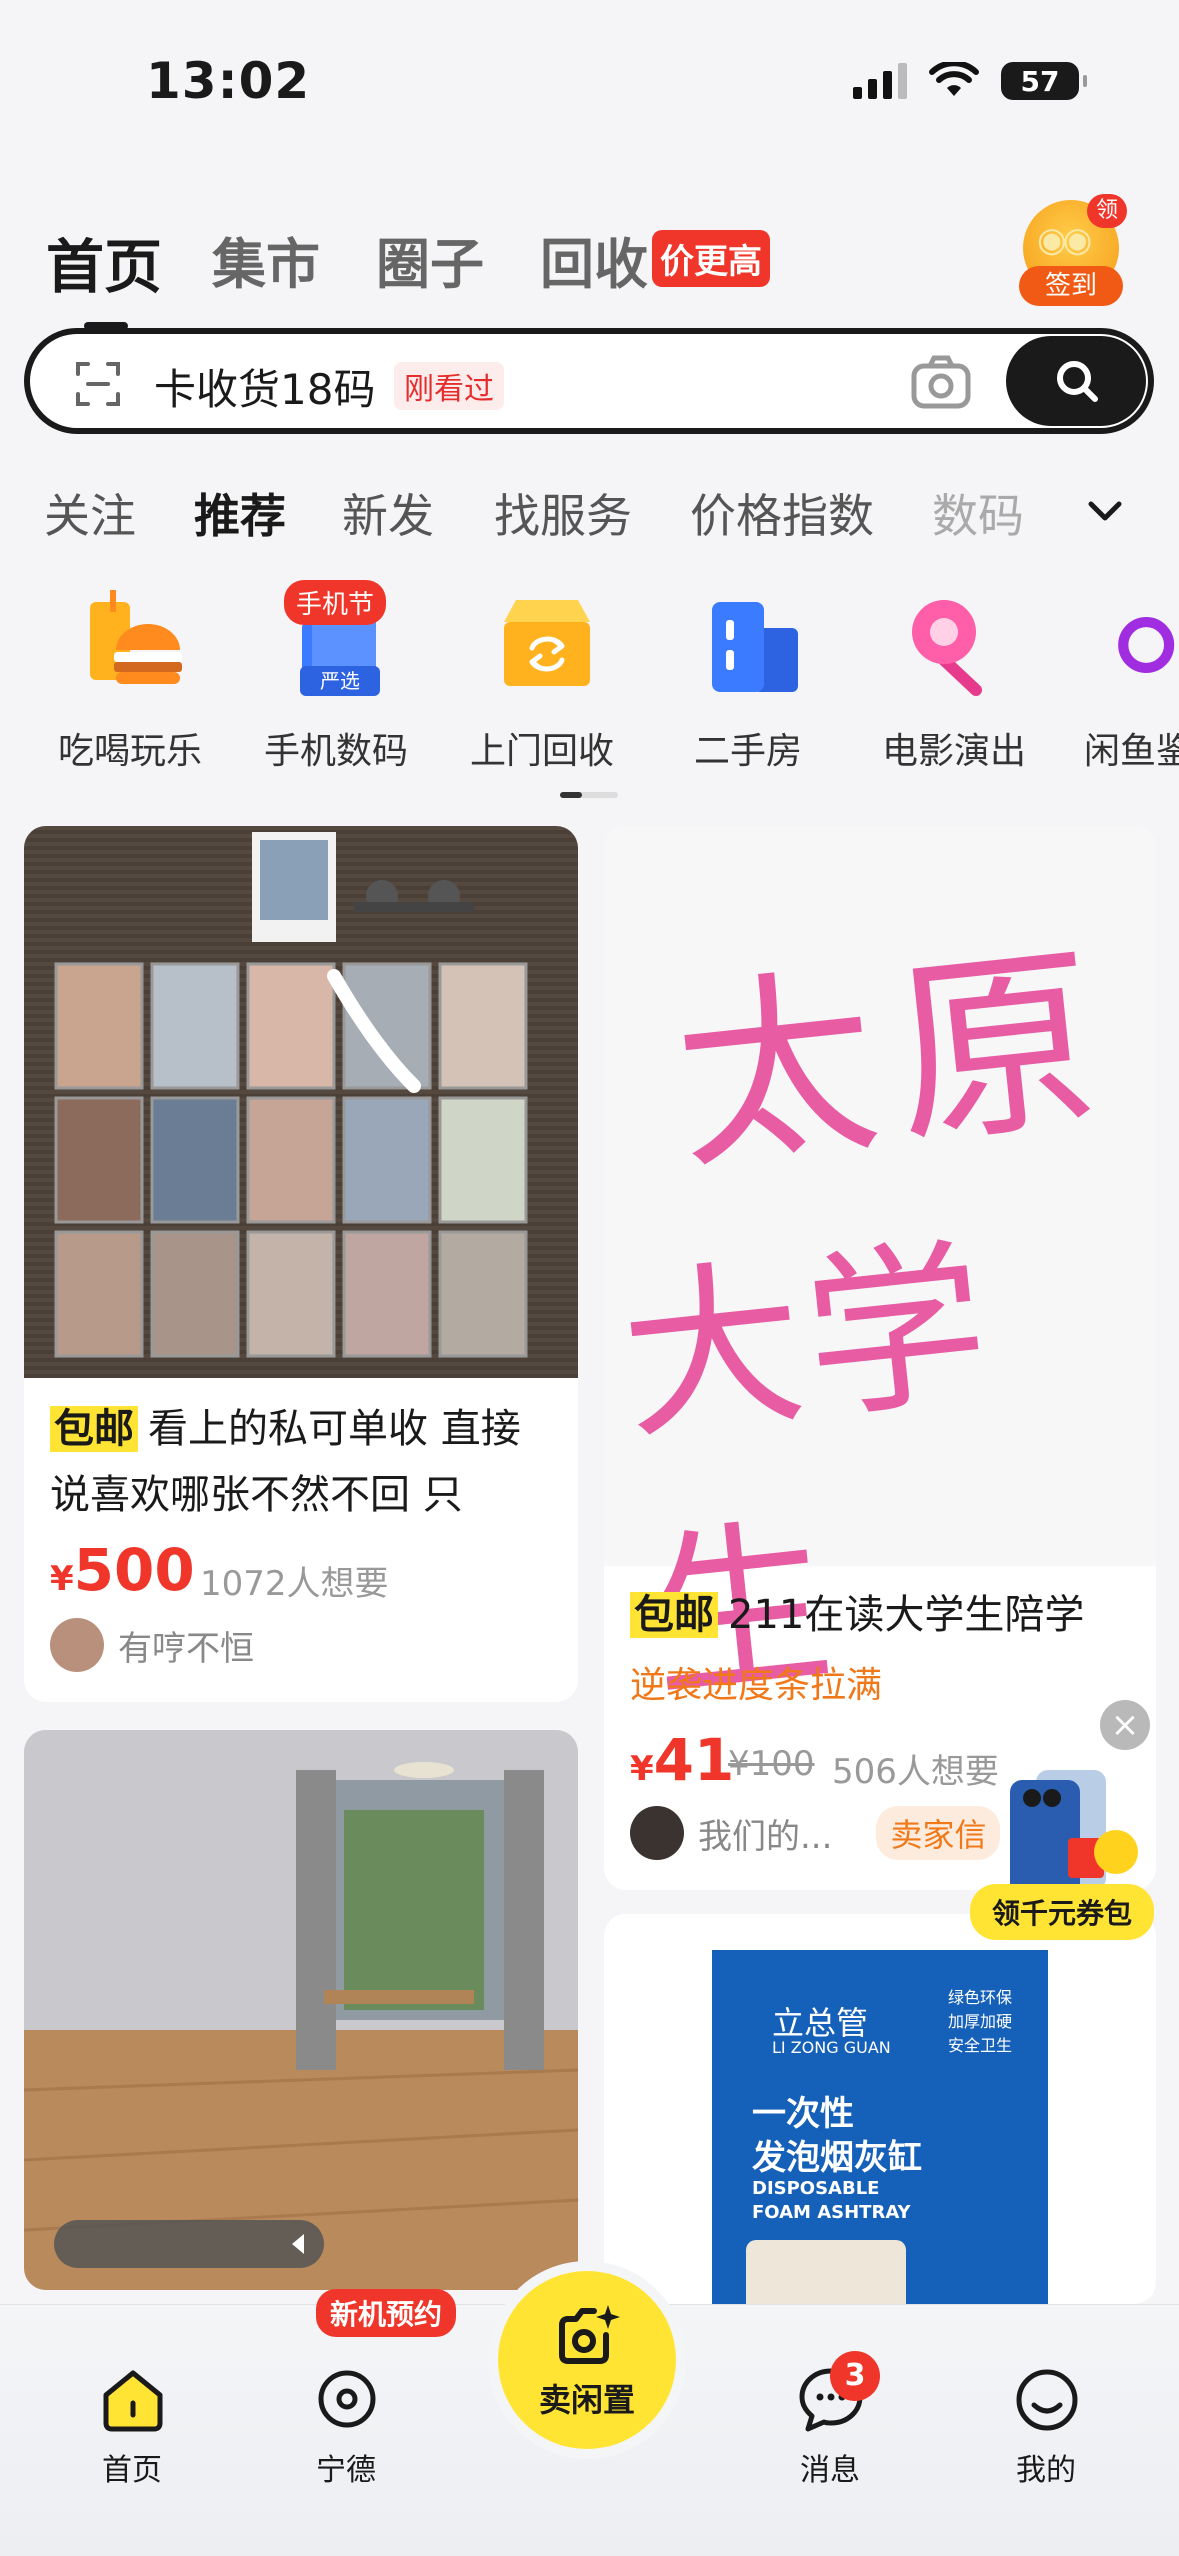 This screenshot has width=1179, height=2556. I want to click on search-bar: 卡收货18码 刚看过, so click(589, 381).